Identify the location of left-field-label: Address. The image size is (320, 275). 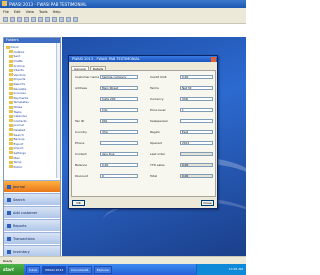
(81, 88).